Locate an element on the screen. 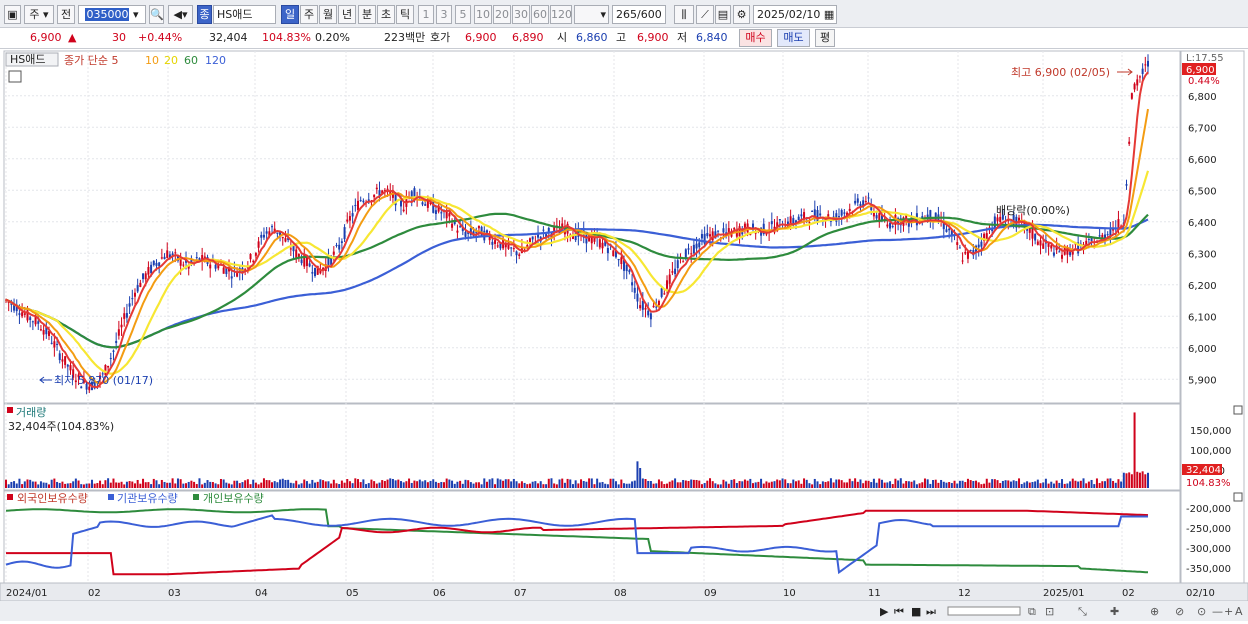 The width and height of the screenshot is (1248, 624). zoom-in-icon: ⊙ is located at coordinates (1201, 611).